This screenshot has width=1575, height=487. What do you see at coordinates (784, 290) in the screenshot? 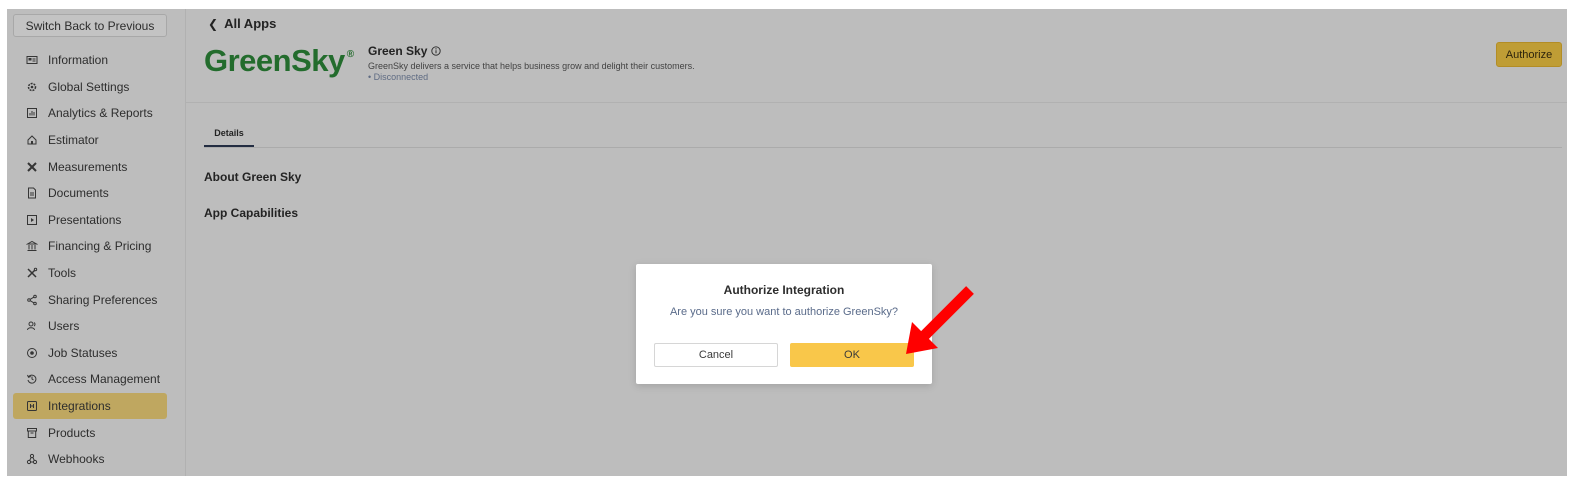
I see `dialog-title: Authorize Integration` at bounding box center [784, 290].